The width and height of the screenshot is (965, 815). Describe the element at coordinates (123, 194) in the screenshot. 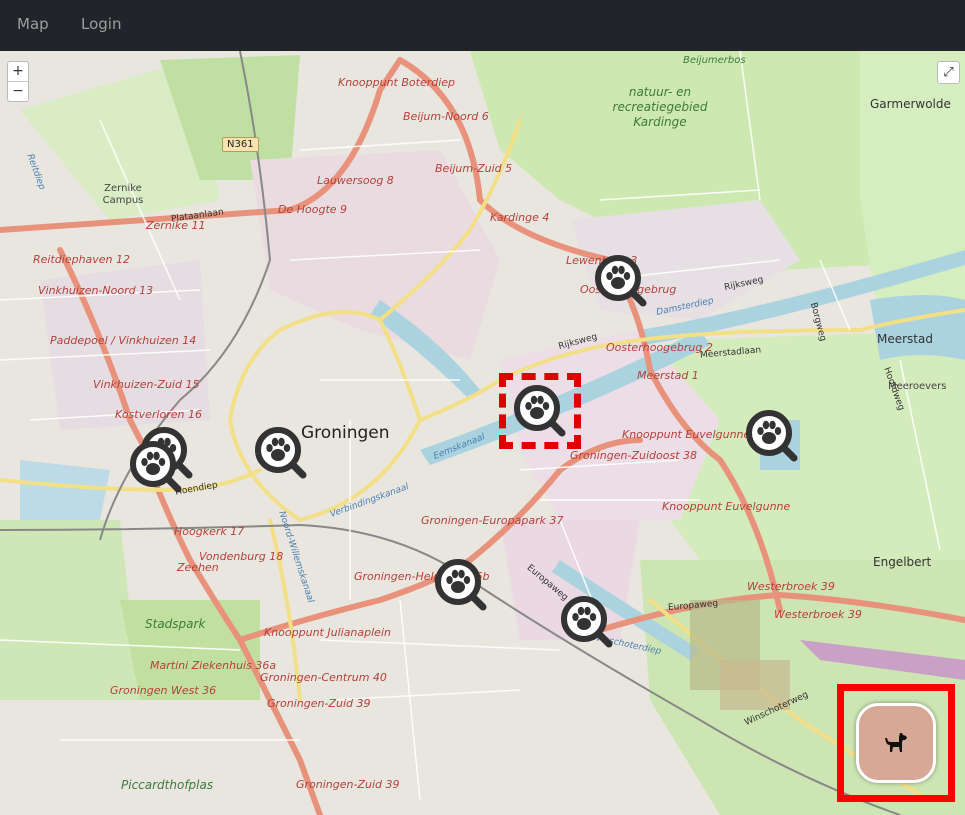

I see `label-zernike-campus: Zernike Campus` at that location.